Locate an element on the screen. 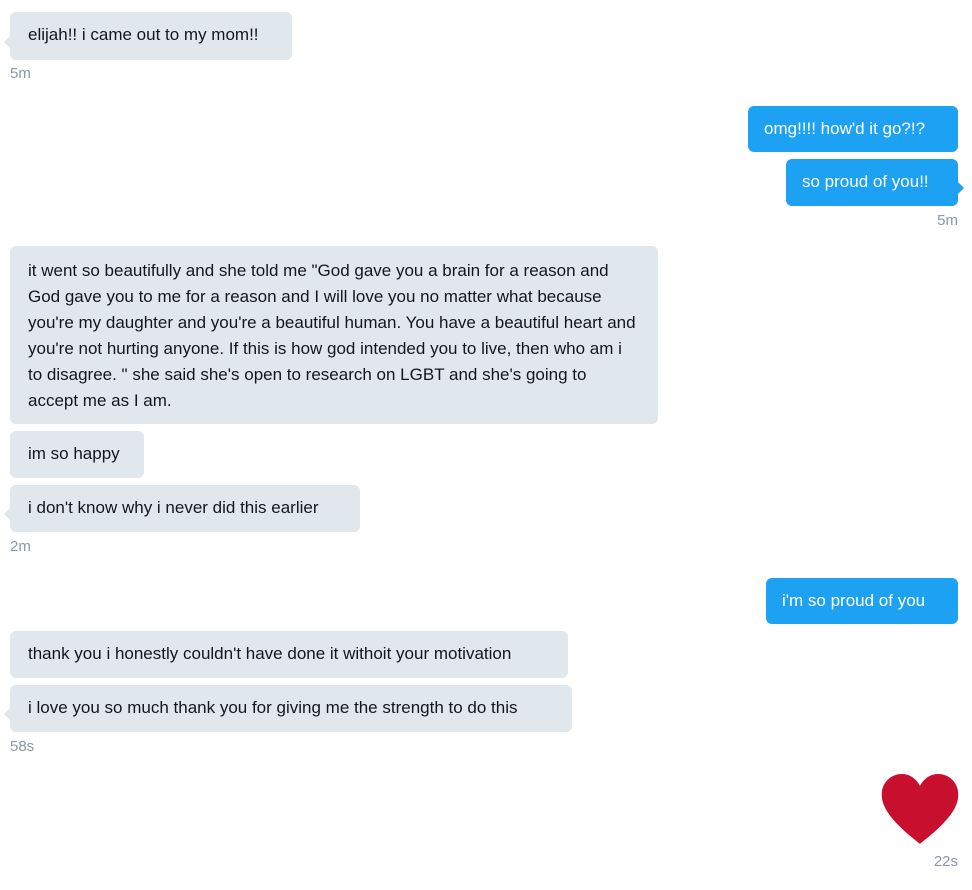  sent-message: i'm so proud of you is located at coordinates (862, 601).